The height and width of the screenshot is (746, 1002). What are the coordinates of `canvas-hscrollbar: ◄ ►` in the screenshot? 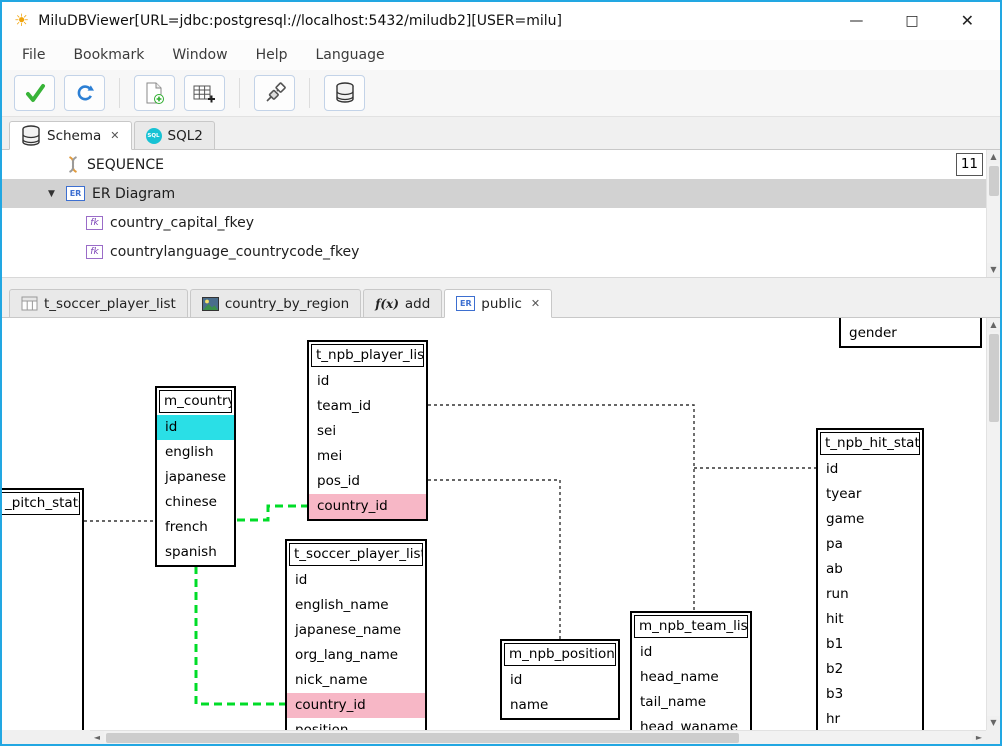 It's located at (538, 737).